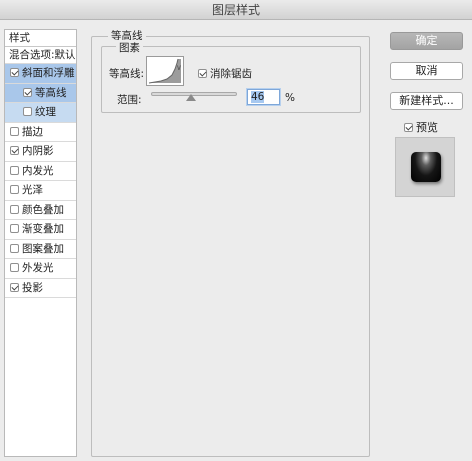 The image size is (472, 461). I want to click on contour-label: 等高线:, so click(127, 74).